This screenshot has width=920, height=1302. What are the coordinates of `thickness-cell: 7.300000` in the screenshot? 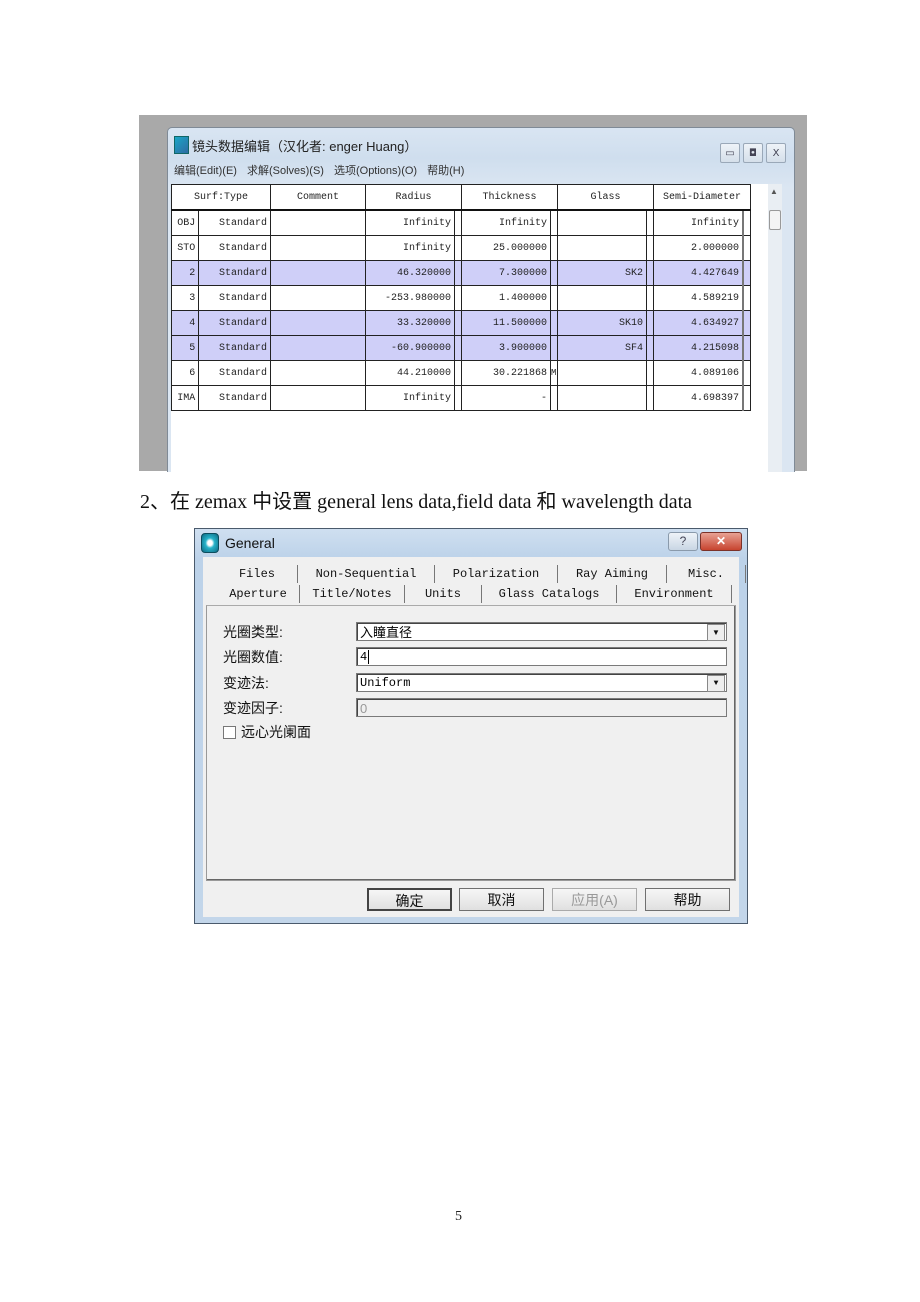 It's located at (506, 273).